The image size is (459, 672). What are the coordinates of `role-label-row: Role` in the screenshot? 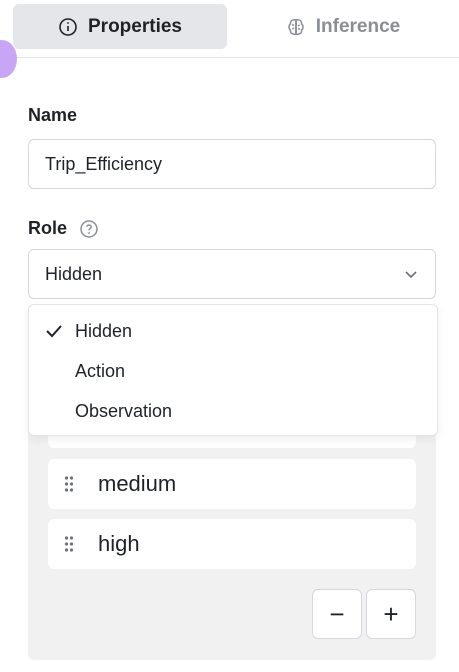 It's located at (63, 228).